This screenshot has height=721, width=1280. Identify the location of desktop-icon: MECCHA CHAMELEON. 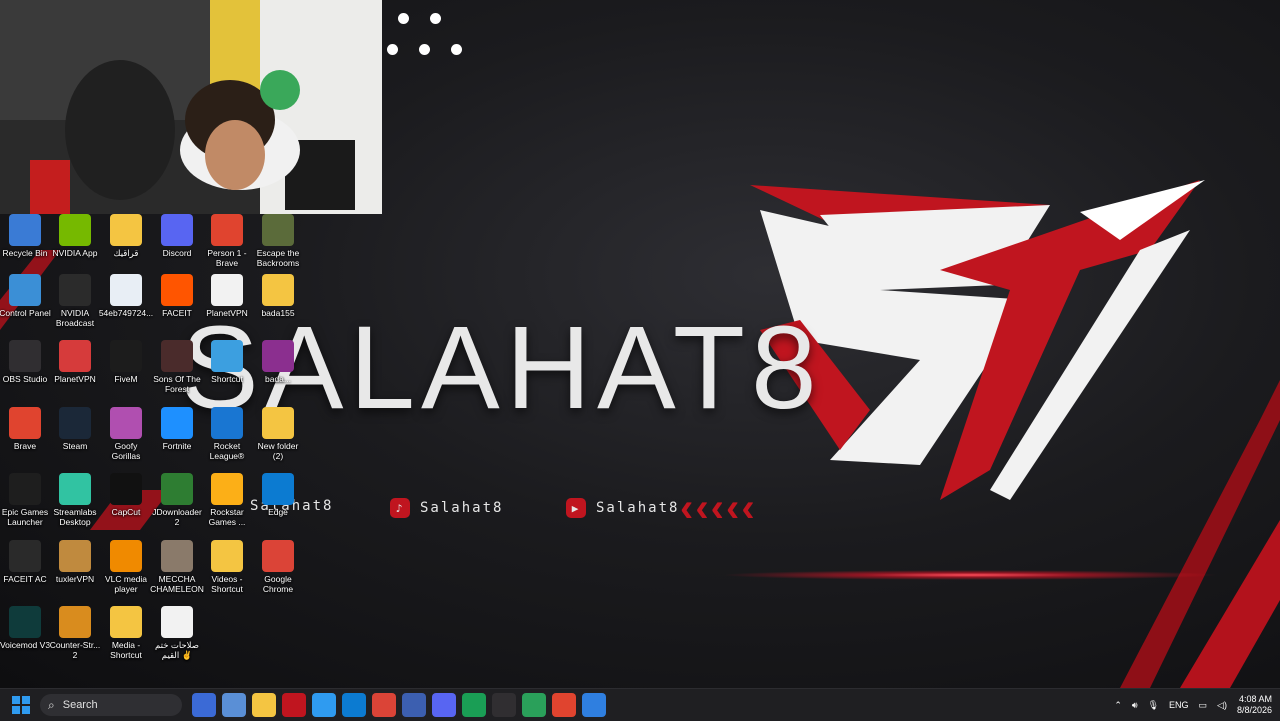
(177, 567).